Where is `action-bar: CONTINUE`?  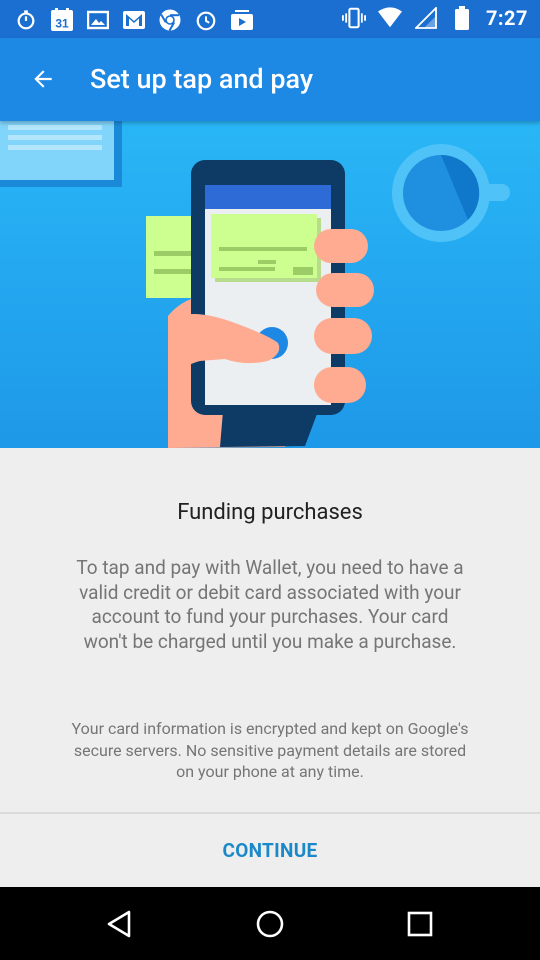
action-bar: CONTINUE is located at coordinates (270, 850).